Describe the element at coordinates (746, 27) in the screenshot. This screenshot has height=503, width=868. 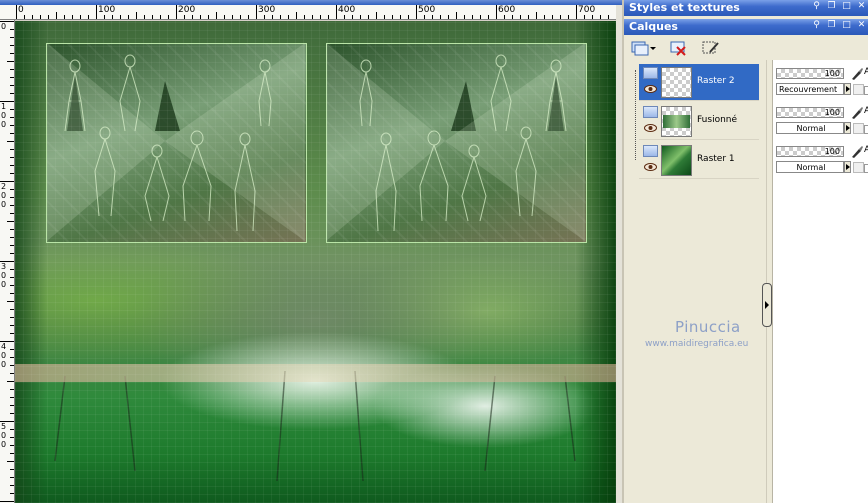
I see `layers-palette-titlebar: Calques ⚲ ❐ □ ✕` at that location.